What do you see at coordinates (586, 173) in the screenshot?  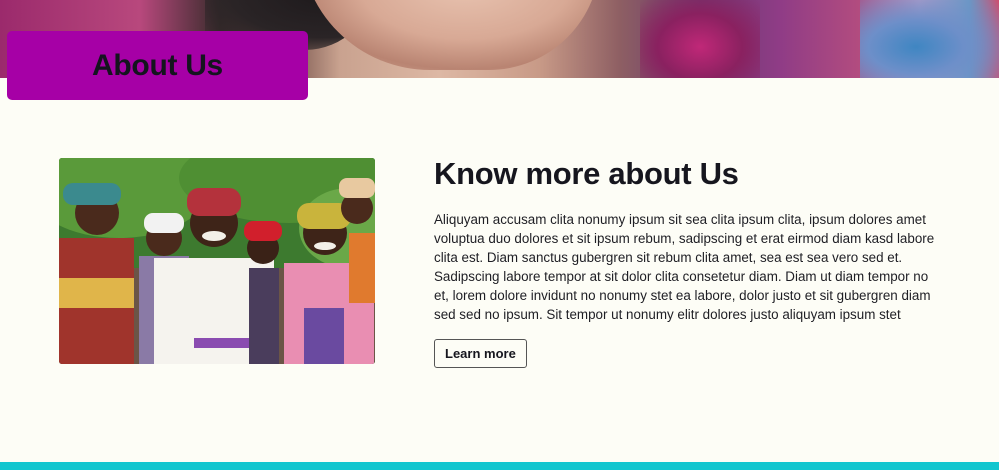 I see `section-heading: Know more about Us` at bounding box center [586, 173].